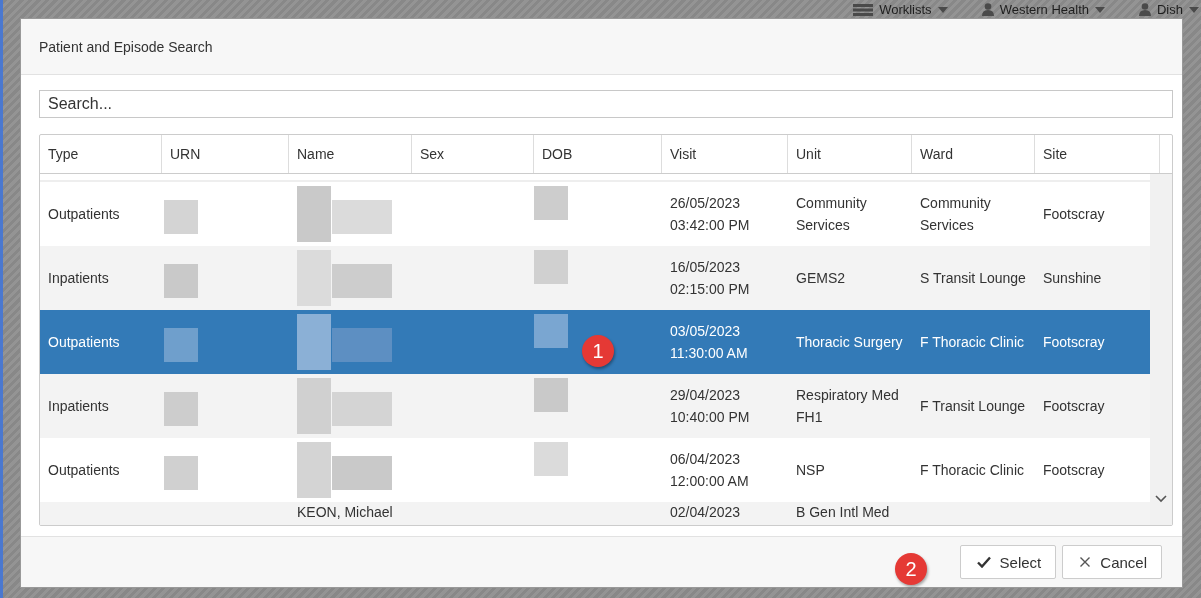 This screenshot has width=1201, height=598. I want to click on table-cell-text: Thoracic Surgery, so click(849, 342).